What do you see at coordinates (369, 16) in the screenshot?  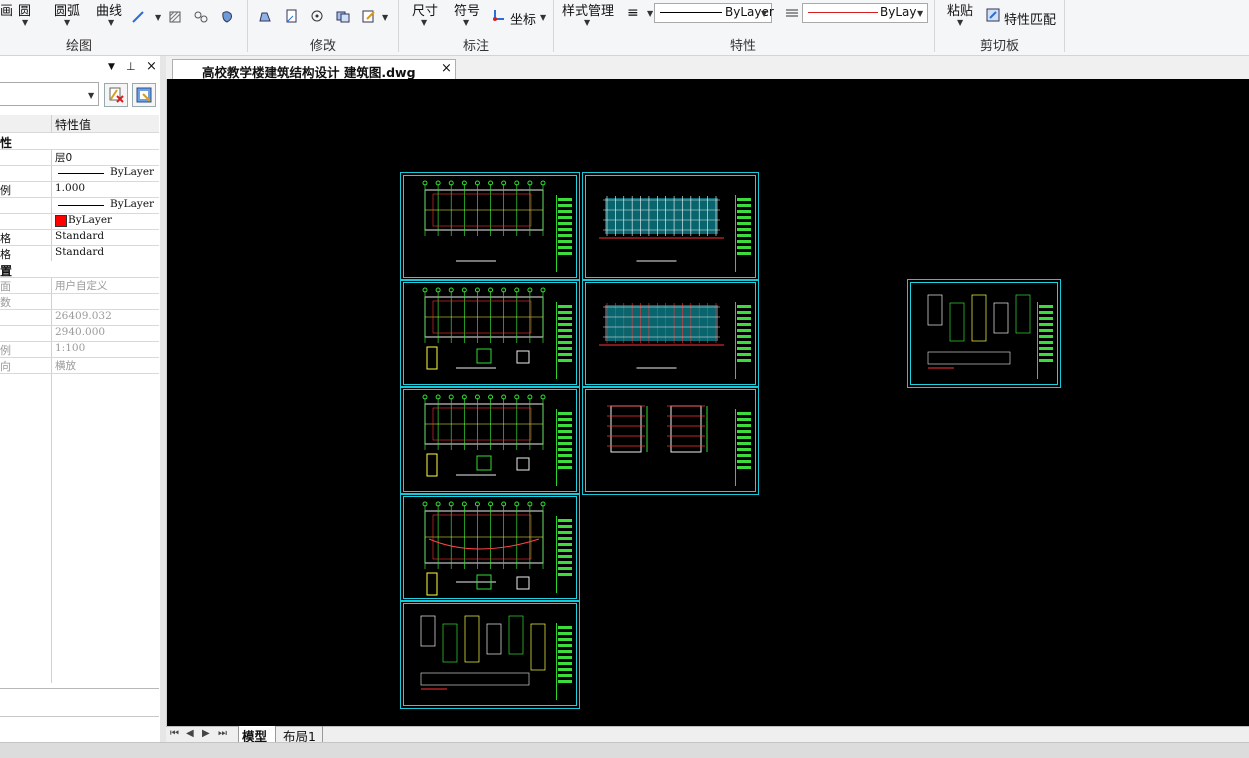 I see `edit-icon` at bounding box center [369, 16].